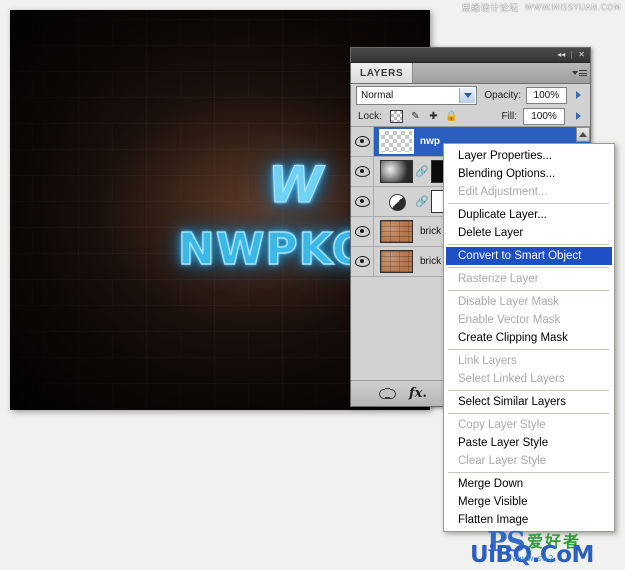 The height and width of the screenshot is (570, 625). What do you see at coordinates (572, 55) in the screenshot?
I see `titlebar-divider` at bounding box center [572, 55].